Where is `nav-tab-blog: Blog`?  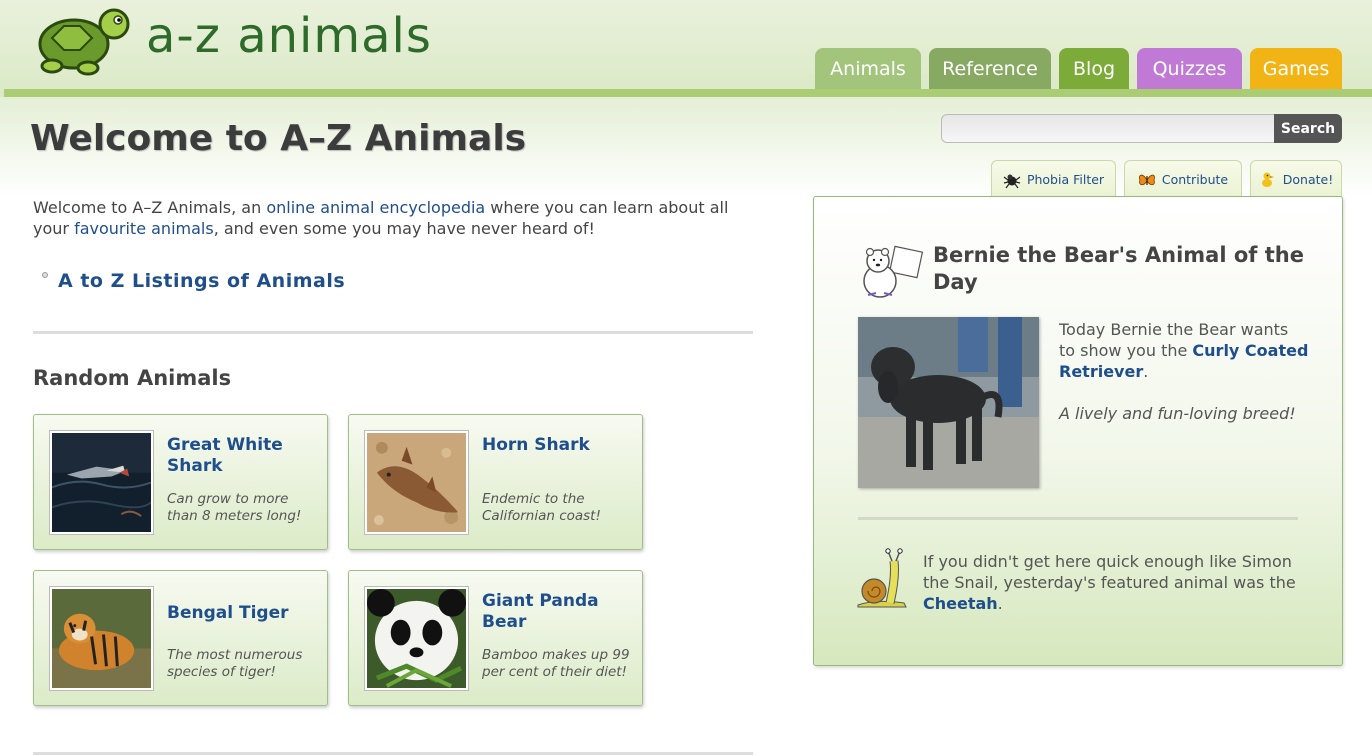 nav-tab-blog: Blog is located at coordinates (1094, 68).